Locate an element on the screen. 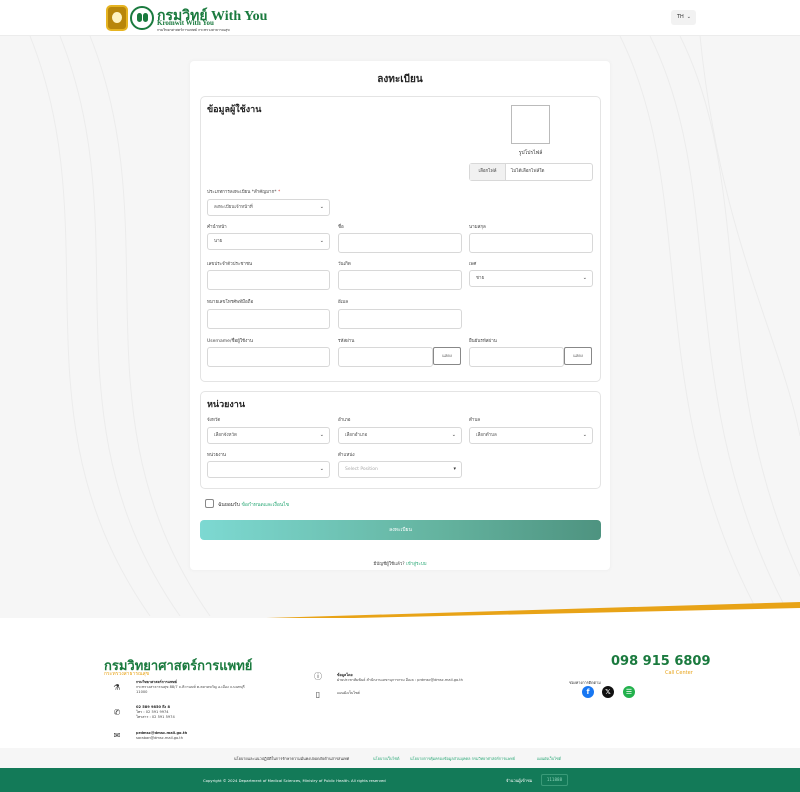 The width and height of the screenshot is (800, 792). prefix-select: นาย ⌄ is located at coordinates (268, 241).